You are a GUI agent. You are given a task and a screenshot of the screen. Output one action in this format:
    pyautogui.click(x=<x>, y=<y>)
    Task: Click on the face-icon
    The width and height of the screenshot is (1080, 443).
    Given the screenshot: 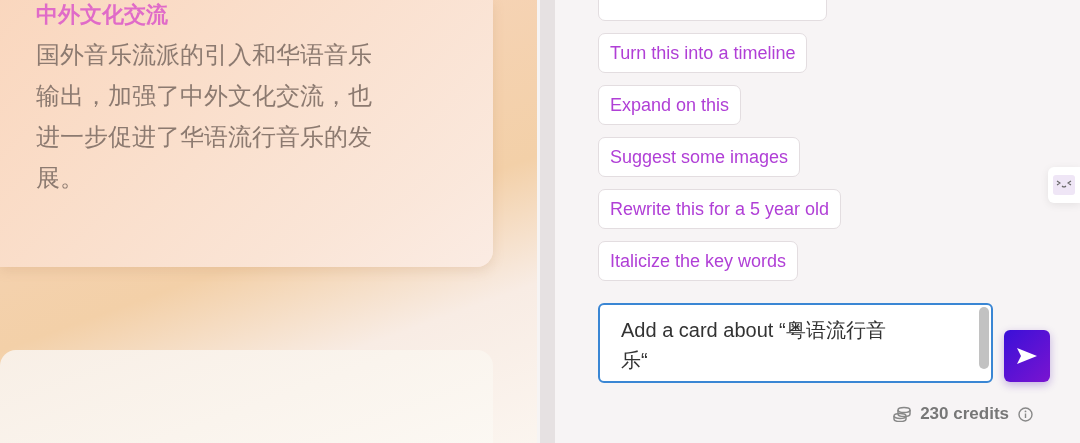 What is the action you would take?
    pyautogui.click(x=1064, y=185)
    